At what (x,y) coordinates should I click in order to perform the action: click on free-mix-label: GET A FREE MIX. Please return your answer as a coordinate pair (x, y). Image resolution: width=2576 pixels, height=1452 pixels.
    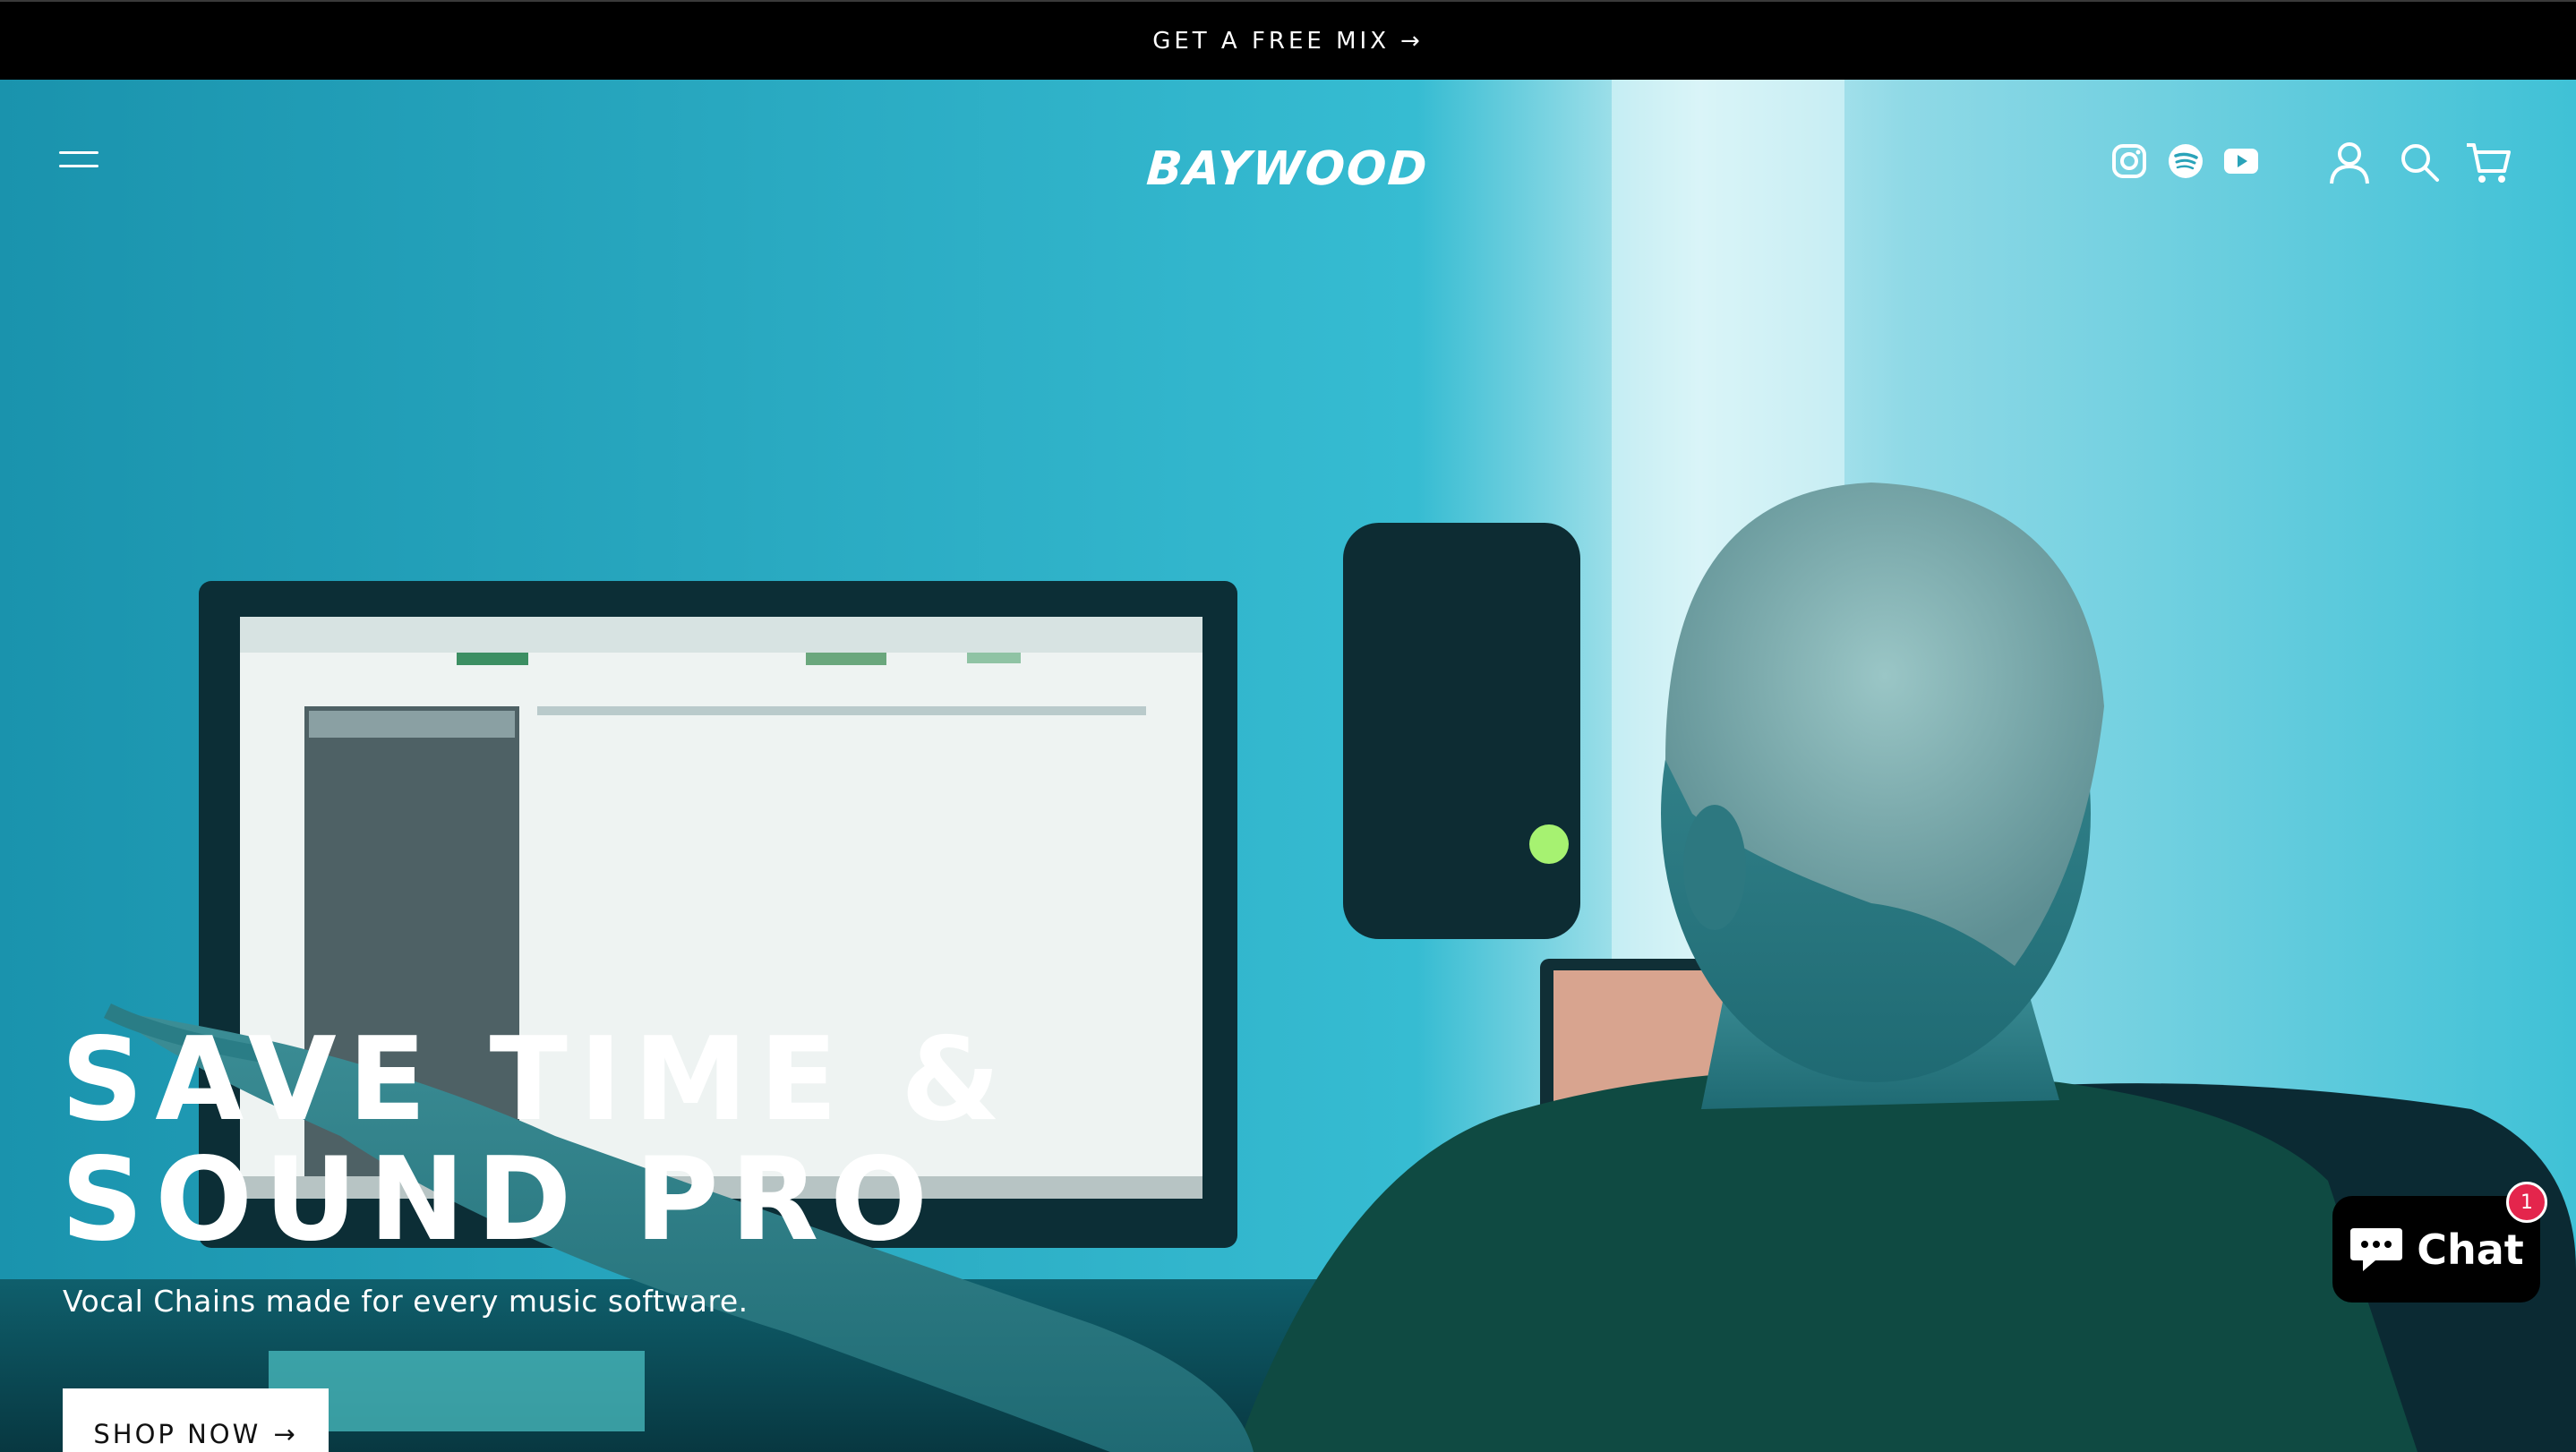
    Looking at the image, I should click on (1271, 41).